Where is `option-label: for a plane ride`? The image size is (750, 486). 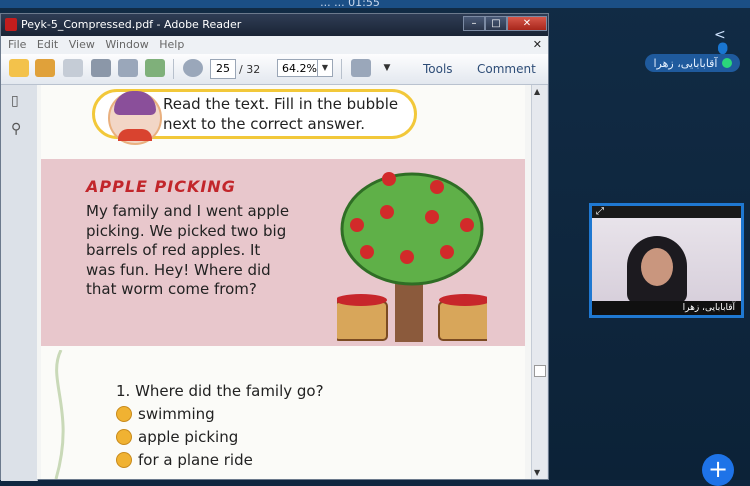
option-label: for a plane ride is located at coordinates (195, 460).